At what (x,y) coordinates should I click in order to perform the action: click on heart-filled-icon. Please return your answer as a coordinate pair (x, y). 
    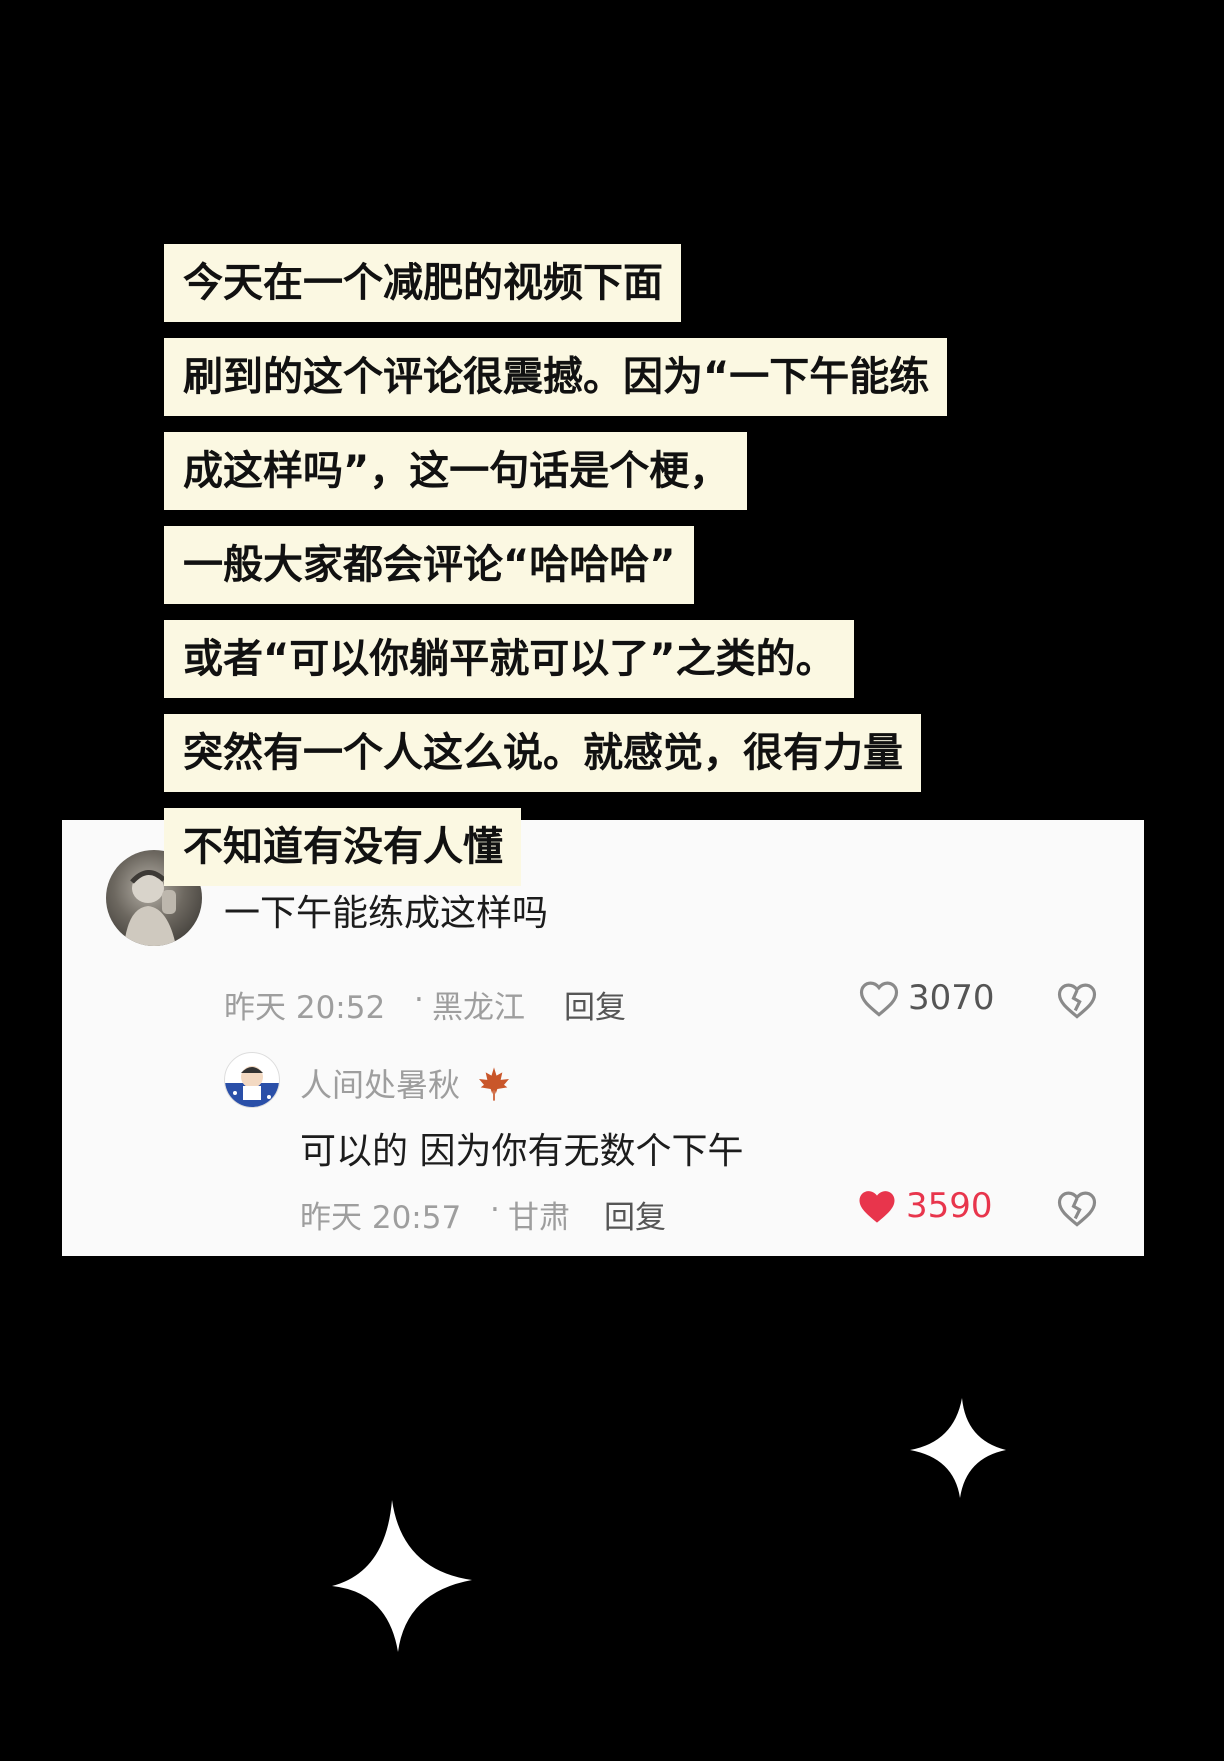
    Looking at the image, I should click on (877, 1207).